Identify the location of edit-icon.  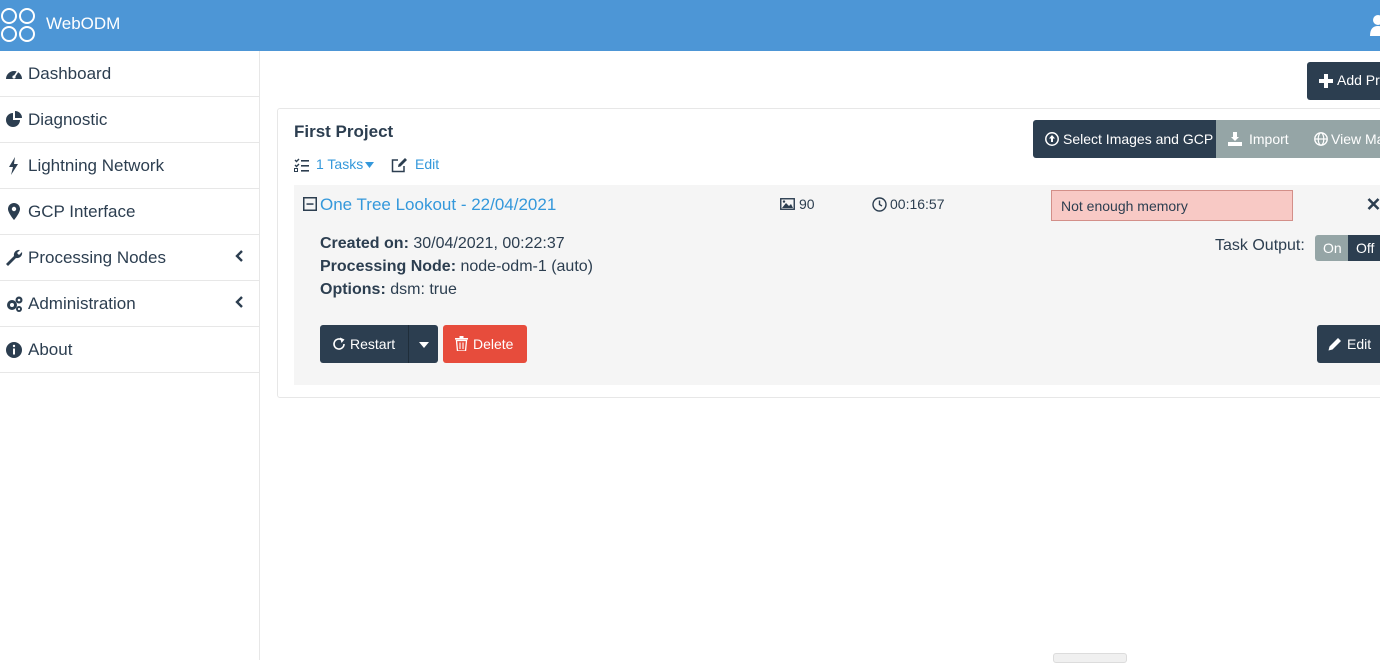
(399, 165).